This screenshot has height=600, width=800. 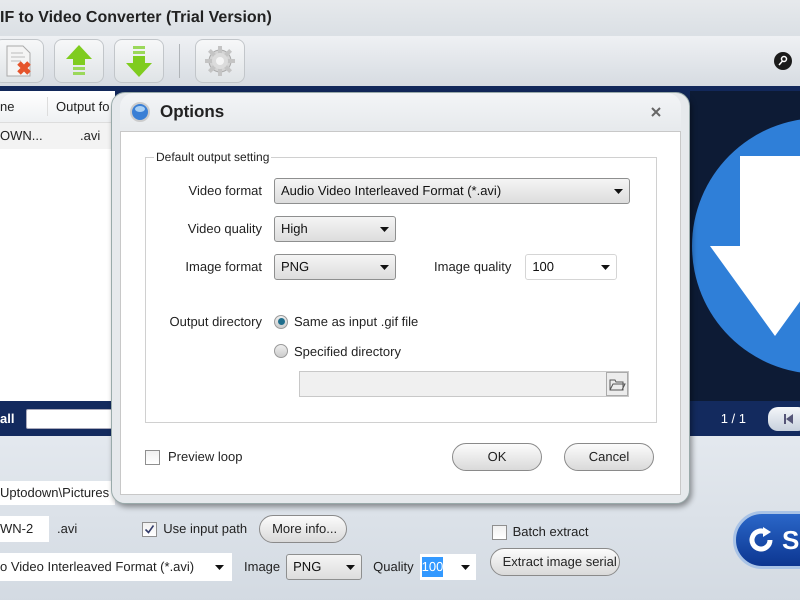 I want to click on path-field: Uptodown\Pictures, so click(x=57, y=493).